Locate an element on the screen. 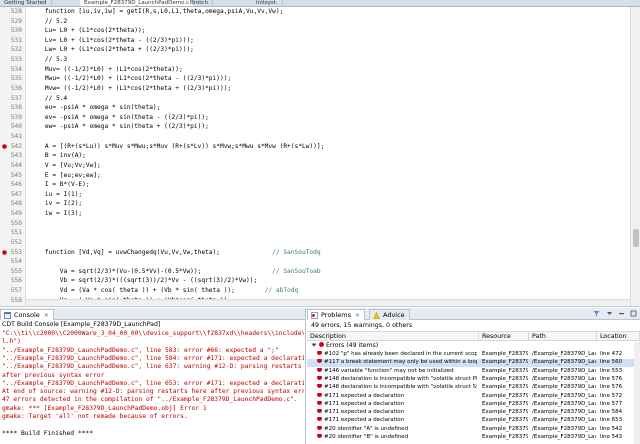 The image size is (640, 444). code-text: iw = I(3); is located at coordinates (56, 214).